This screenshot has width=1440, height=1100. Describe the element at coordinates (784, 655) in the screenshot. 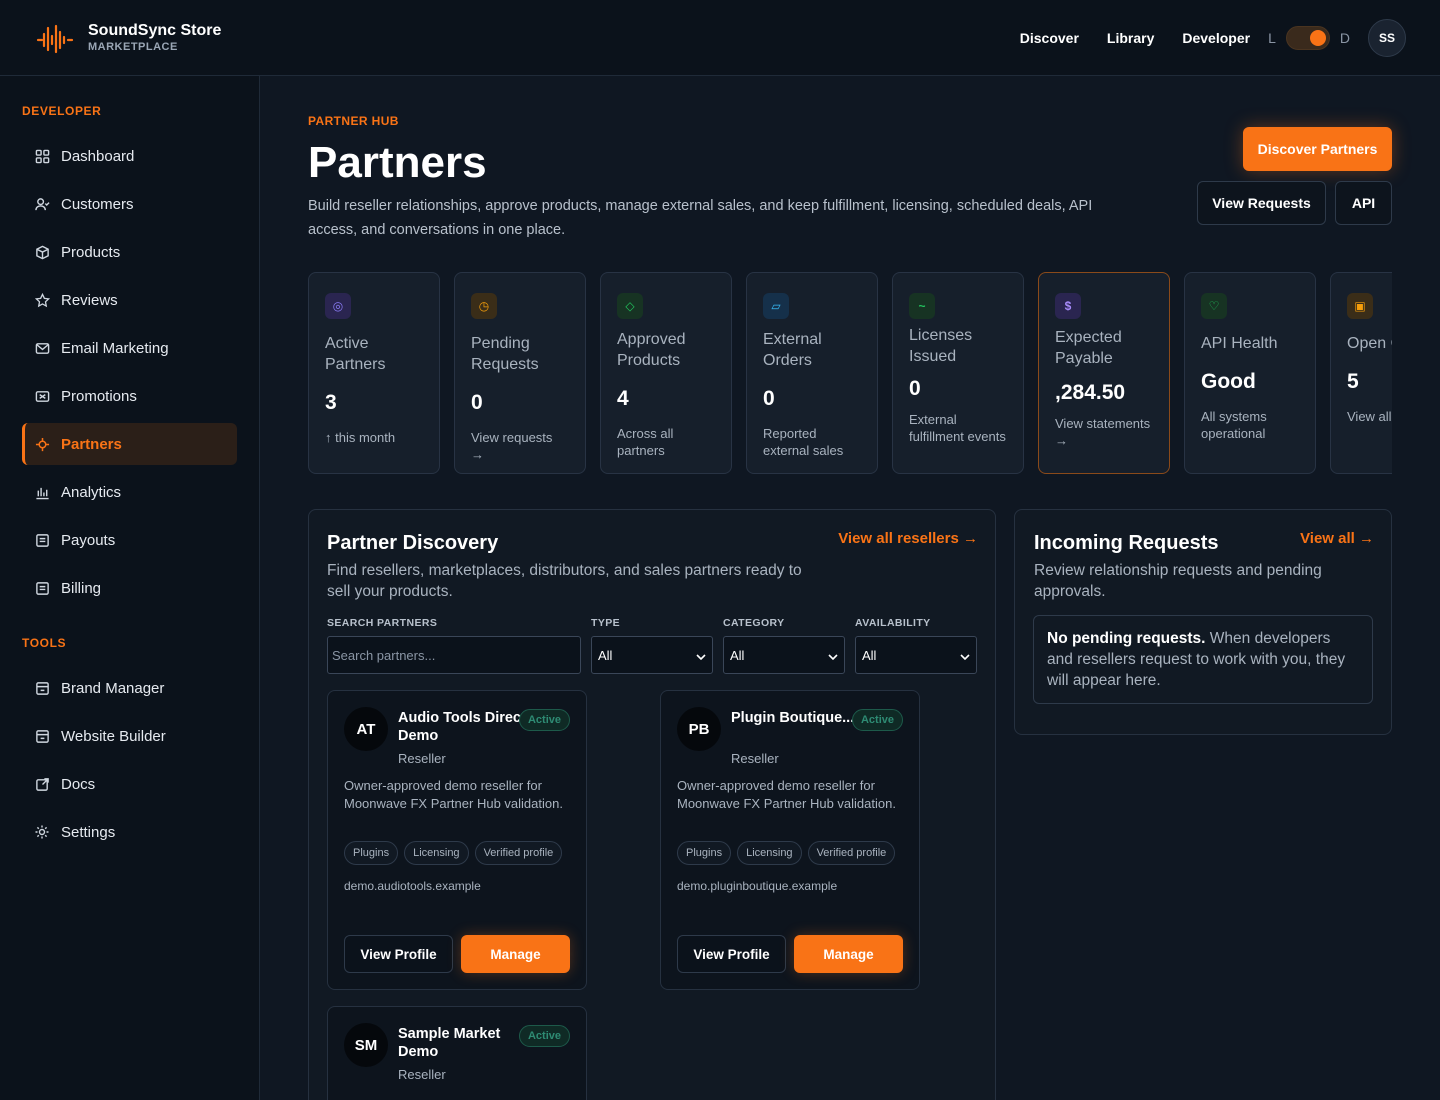

I see `category-select: All` at that location.